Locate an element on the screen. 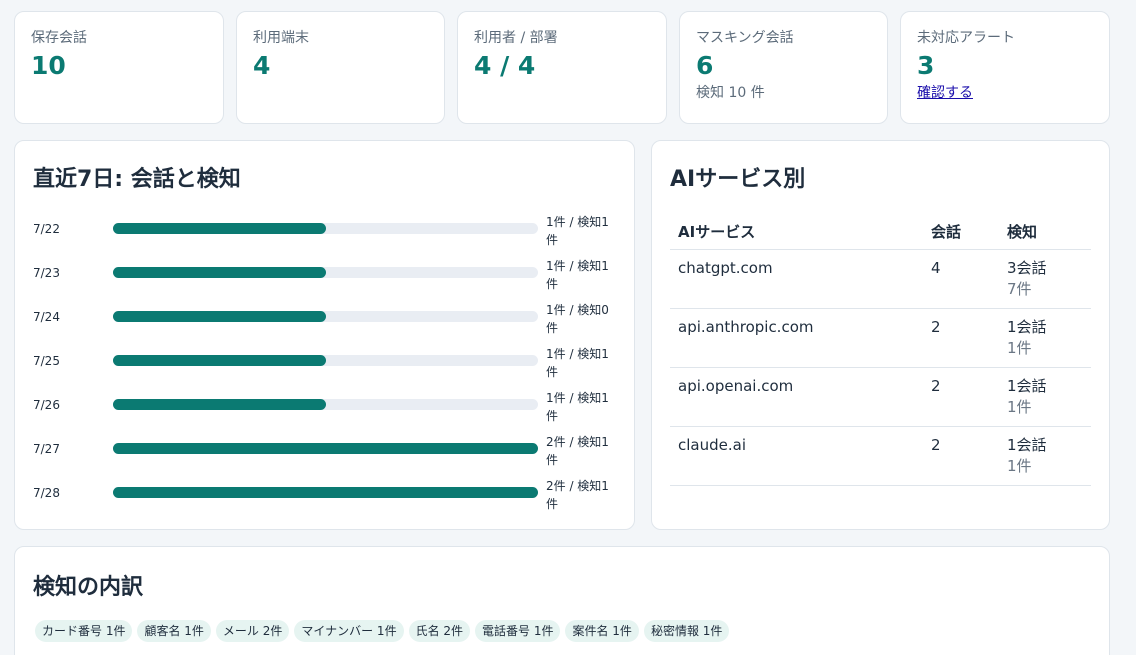 The height and width of the screenshot is (655, 1136). detection-badge: メール 2件 is located at coordinates (252, 631).